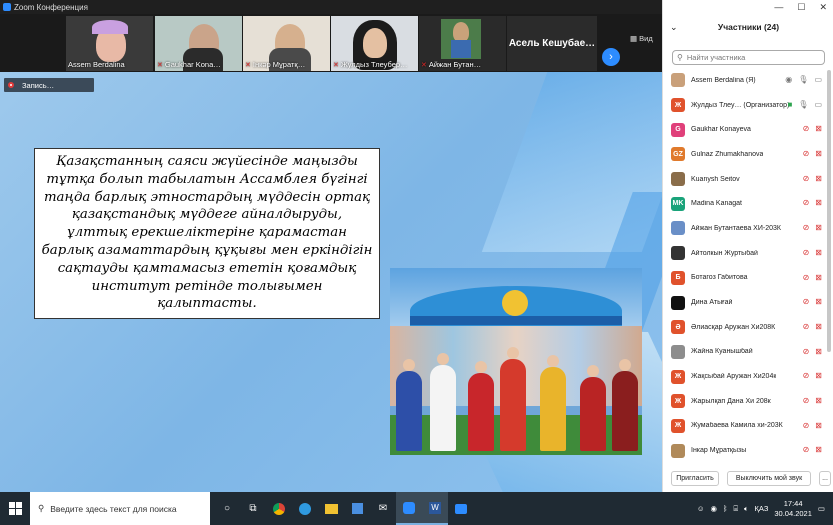 This screenshot has height=525, width=833. What do you see at coordinates (227, 508) in the screenshot?
I see `cortana-icon: ○` at bounding box center [227, 508].